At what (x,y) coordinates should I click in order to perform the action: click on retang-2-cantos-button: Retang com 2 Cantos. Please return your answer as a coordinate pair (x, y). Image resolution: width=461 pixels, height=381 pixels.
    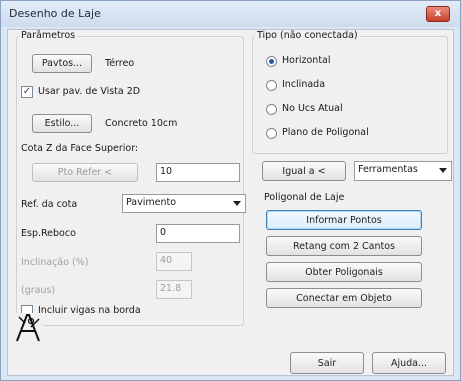
    Looking at the image, I should click on (344, 246).